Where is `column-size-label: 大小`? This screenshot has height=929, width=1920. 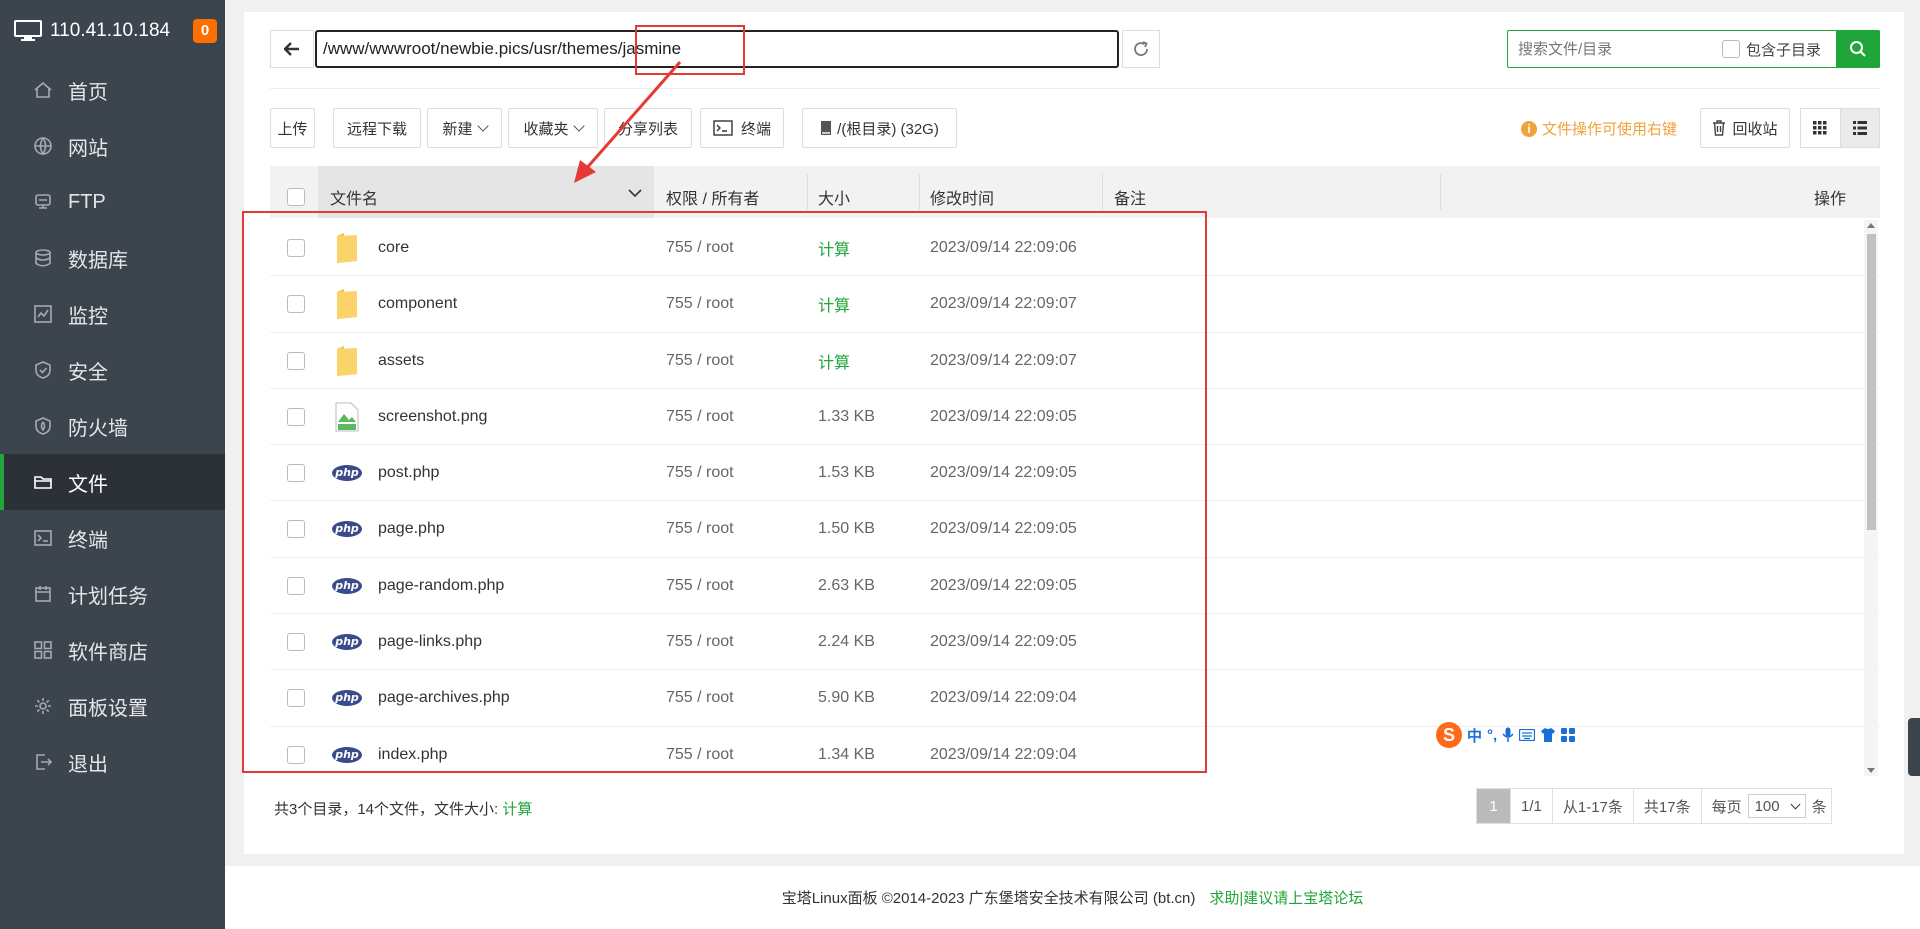
column-size-label: 大小 is located at coordinates (834, 199).